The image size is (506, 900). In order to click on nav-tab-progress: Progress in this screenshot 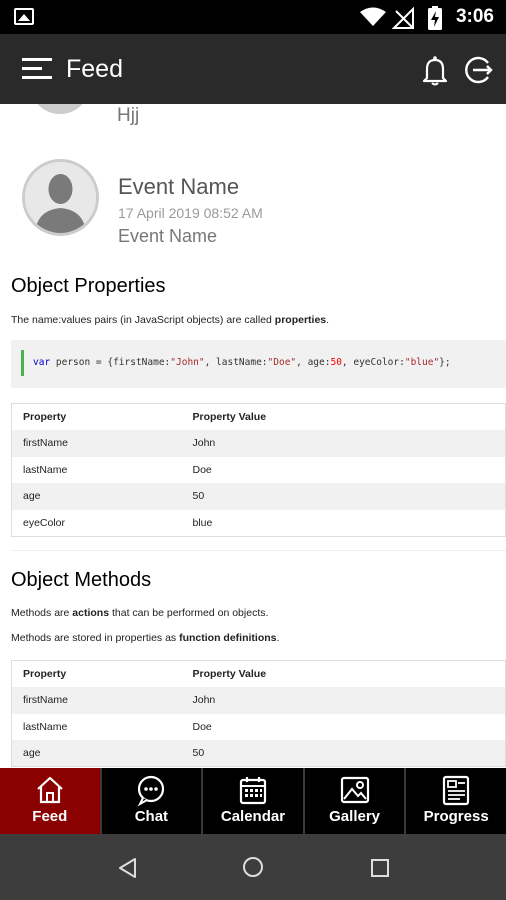, I will do `click(456, 801)`.